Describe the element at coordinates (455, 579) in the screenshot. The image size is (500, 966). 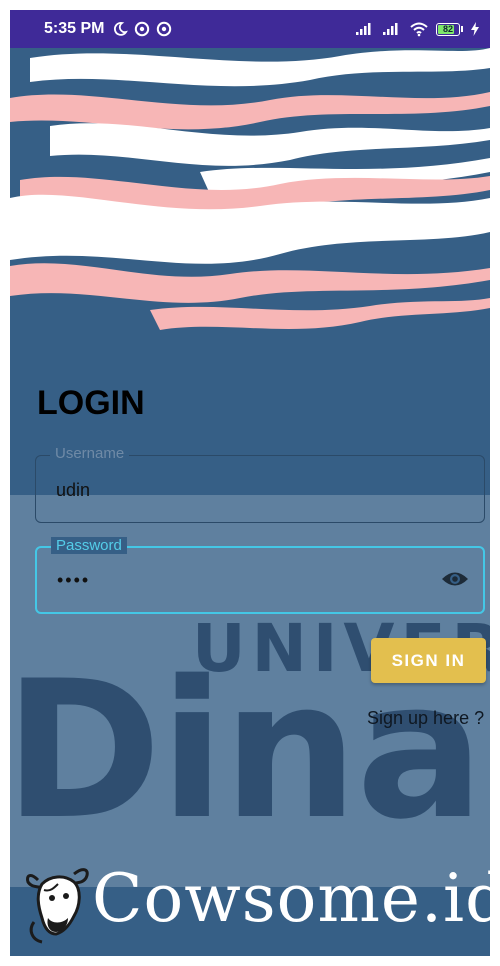
I see `eye-icon` at that location.